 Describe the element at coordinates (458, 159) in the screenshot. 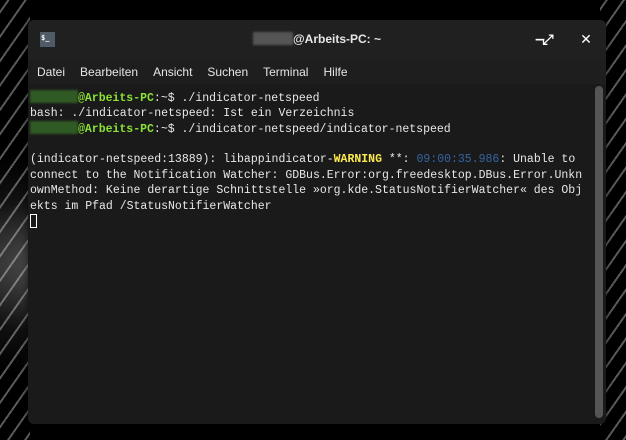

I see `timestamp: 09:00:35.986` at that location.